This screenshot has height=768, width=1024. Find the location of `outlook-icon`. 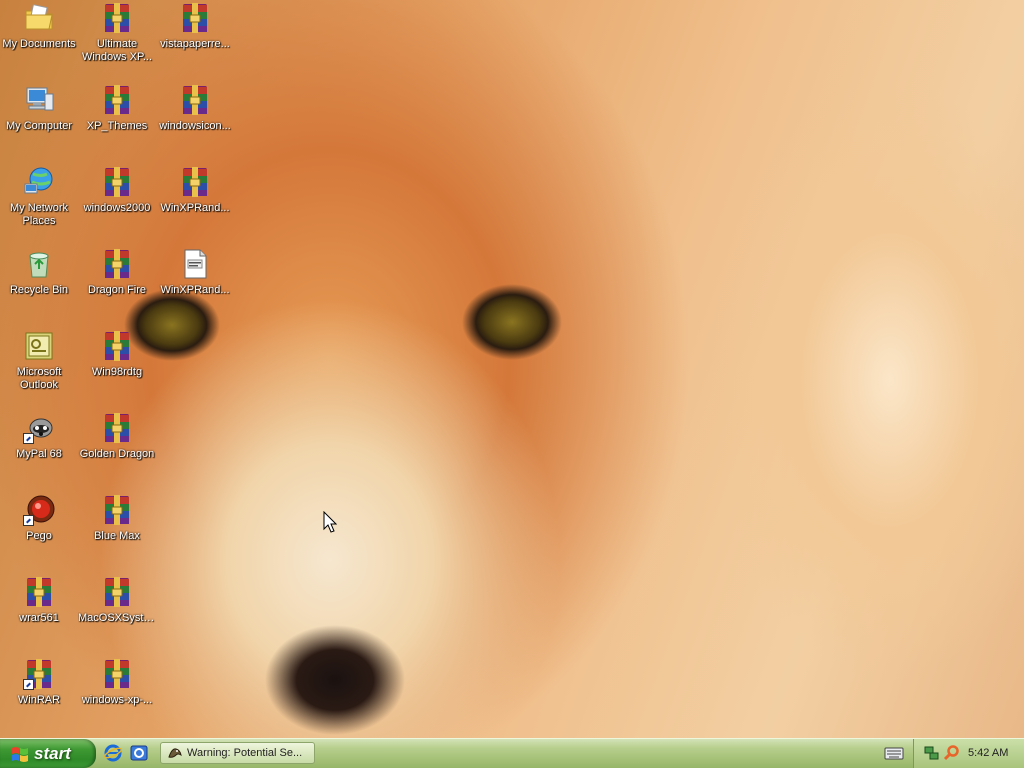

outlook-icon is located at coordinates (39, 346).